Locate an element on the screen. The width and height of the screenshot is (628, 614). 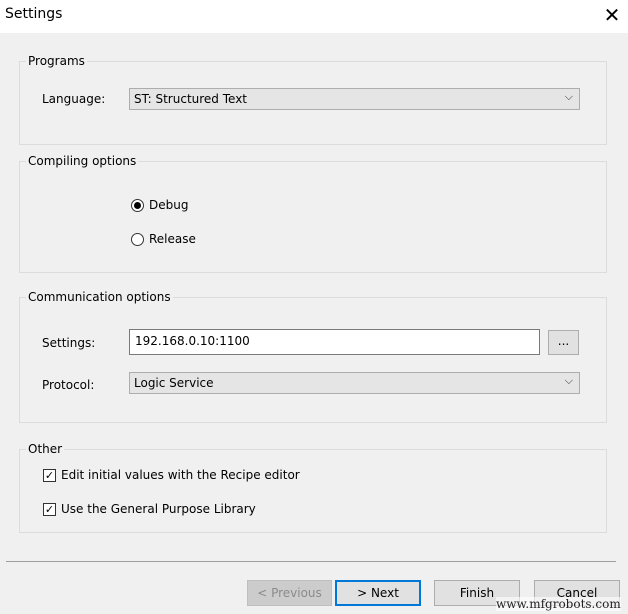
programs-legend: Programs is located at coordinates (56, 61).